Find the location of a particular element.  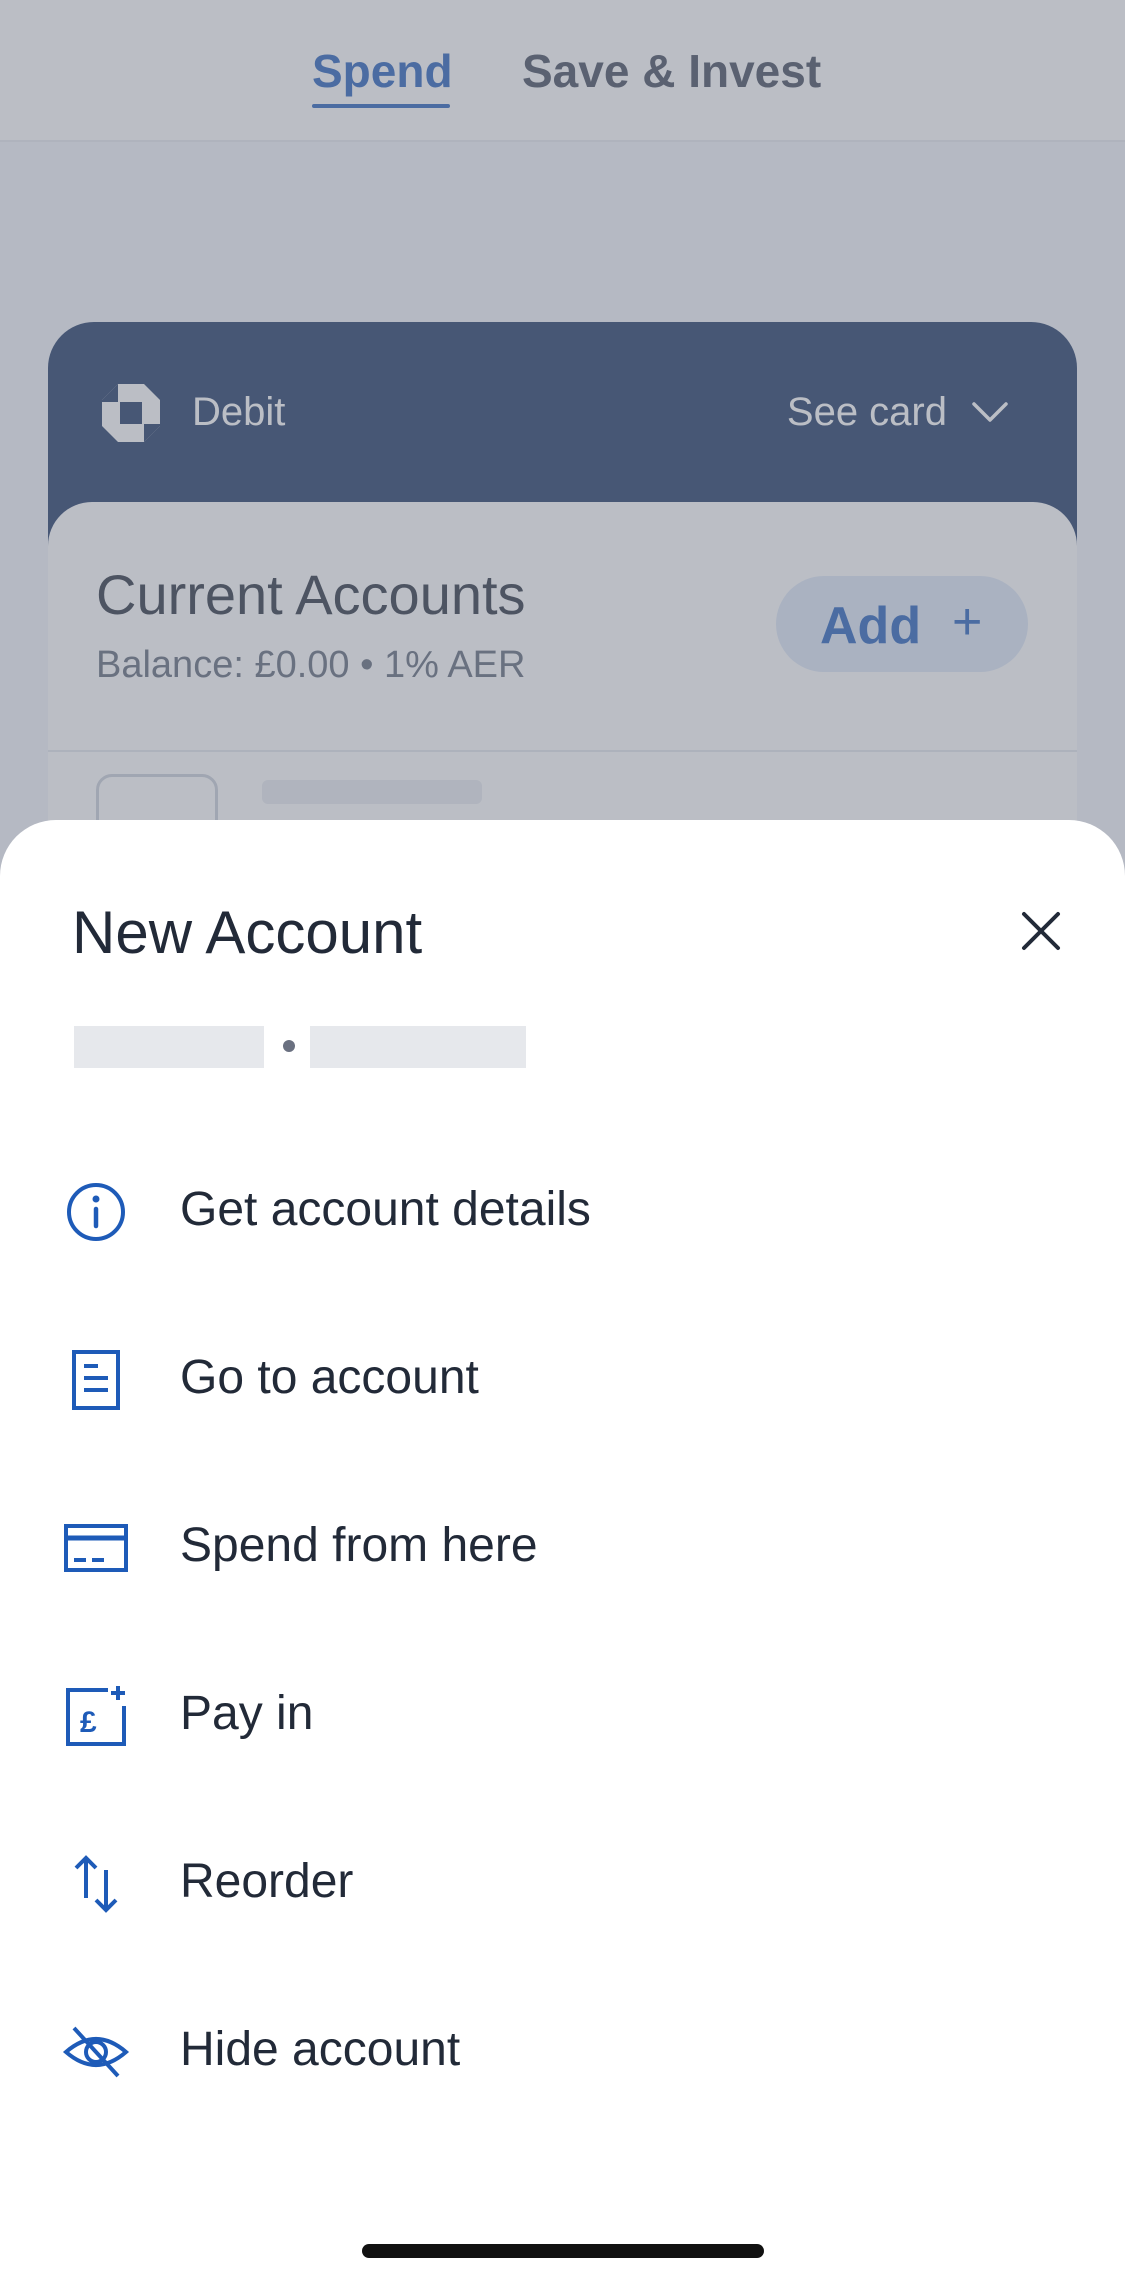

close-button is located at coordinates (1041, 931).